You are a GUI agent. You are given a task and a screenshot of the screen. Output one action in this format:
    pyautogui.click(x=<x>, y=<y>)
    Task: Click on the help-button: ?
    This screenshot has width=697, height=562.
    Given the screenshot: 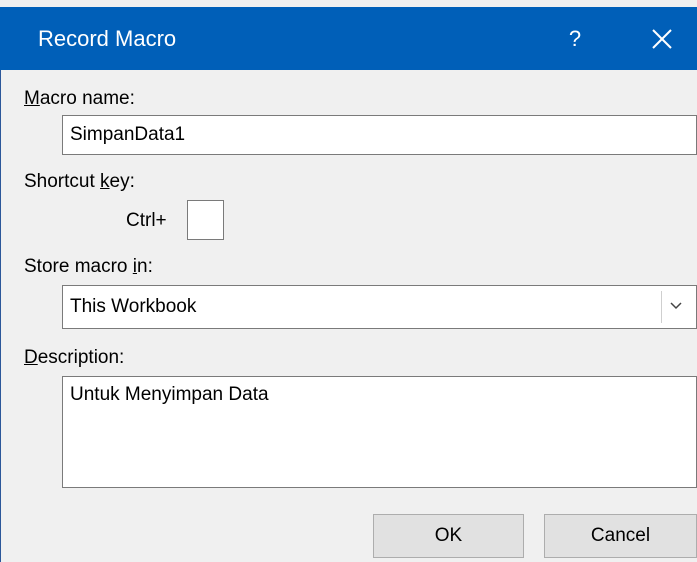 What is the action you would take?
    pyautogui.click(x=575, y=38)
    